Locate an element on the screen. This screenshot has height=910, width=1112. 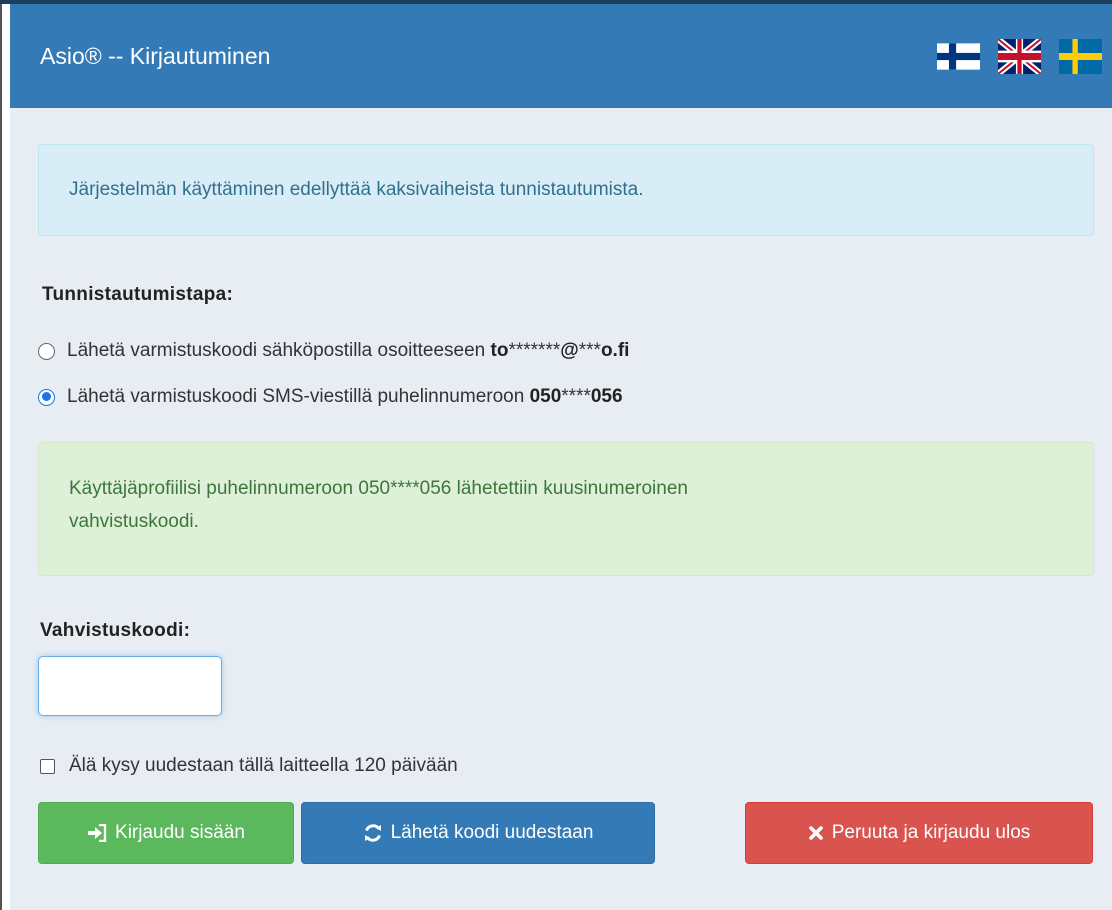
language-selector is located at coordinates (1019, 56).